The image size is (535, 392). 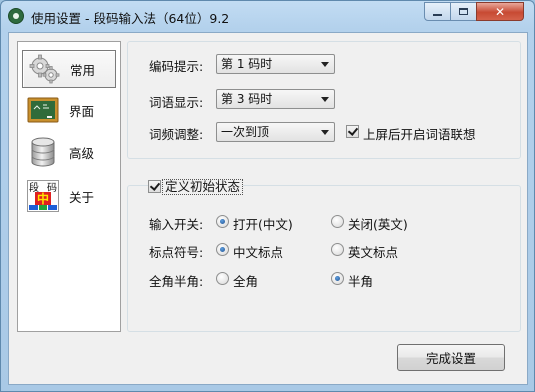 What do you see at coordinates (82, 153) in the screenshot?
I see `sidebar-item-label: 高级` at bounding box center [82, 153].